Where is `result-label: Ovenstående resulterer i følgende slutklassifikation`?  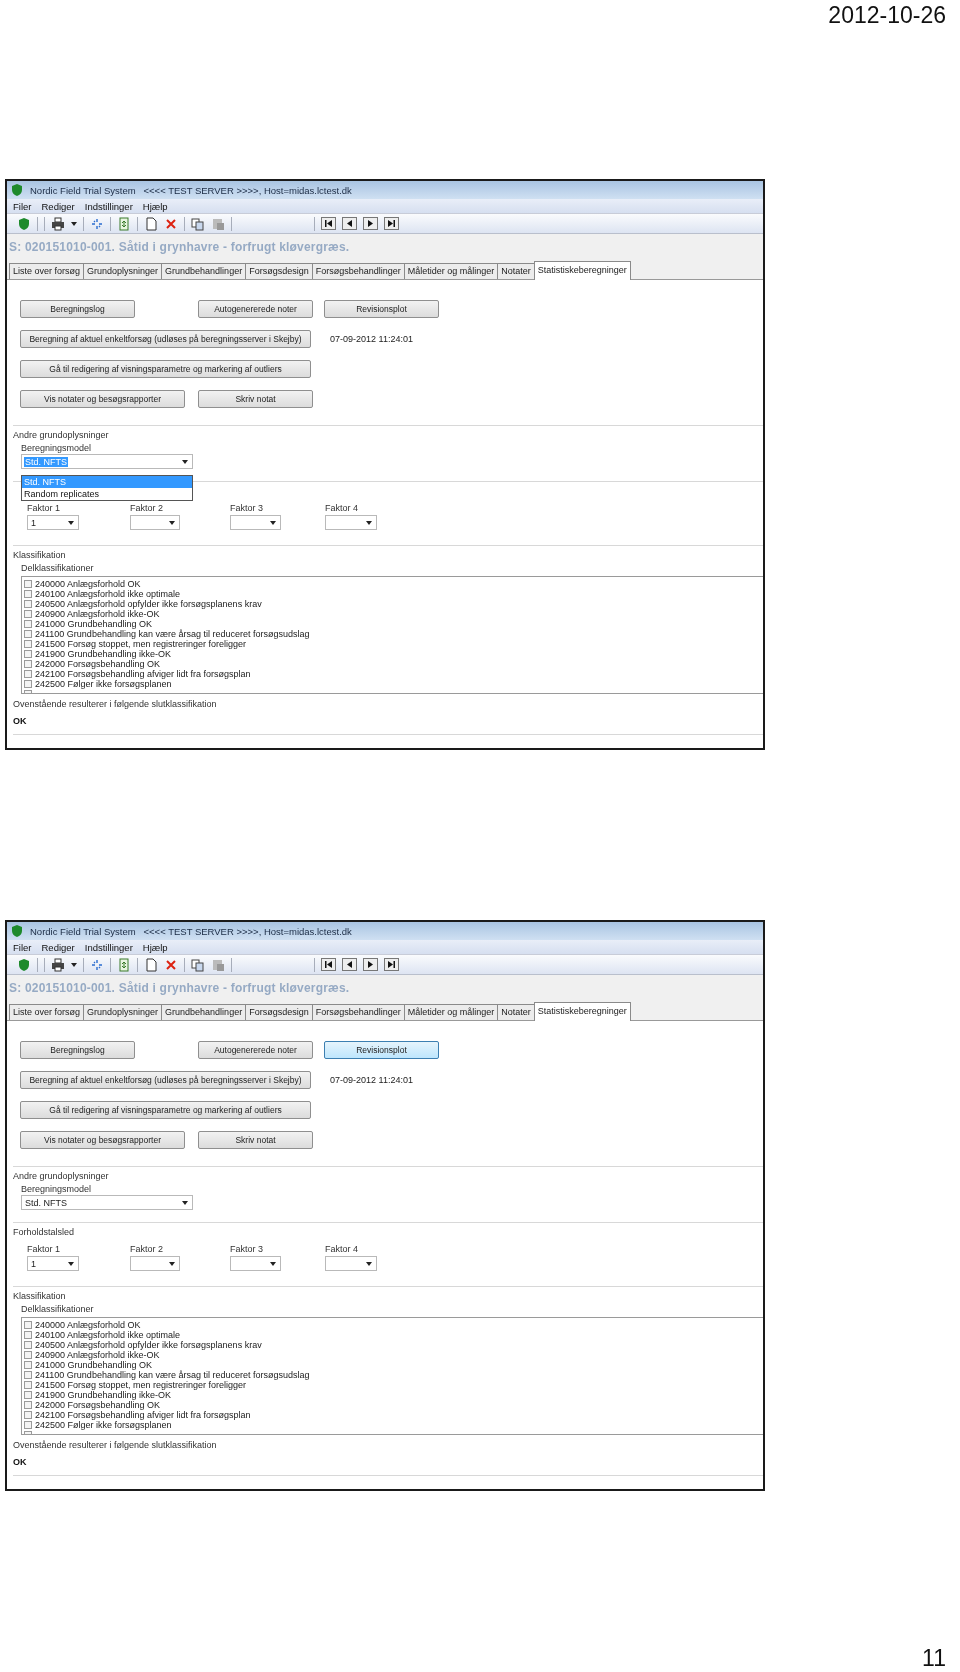
result-label: Ovenstående resulterer i følgende slutklassifikation is located at coordinates (115, 1444).